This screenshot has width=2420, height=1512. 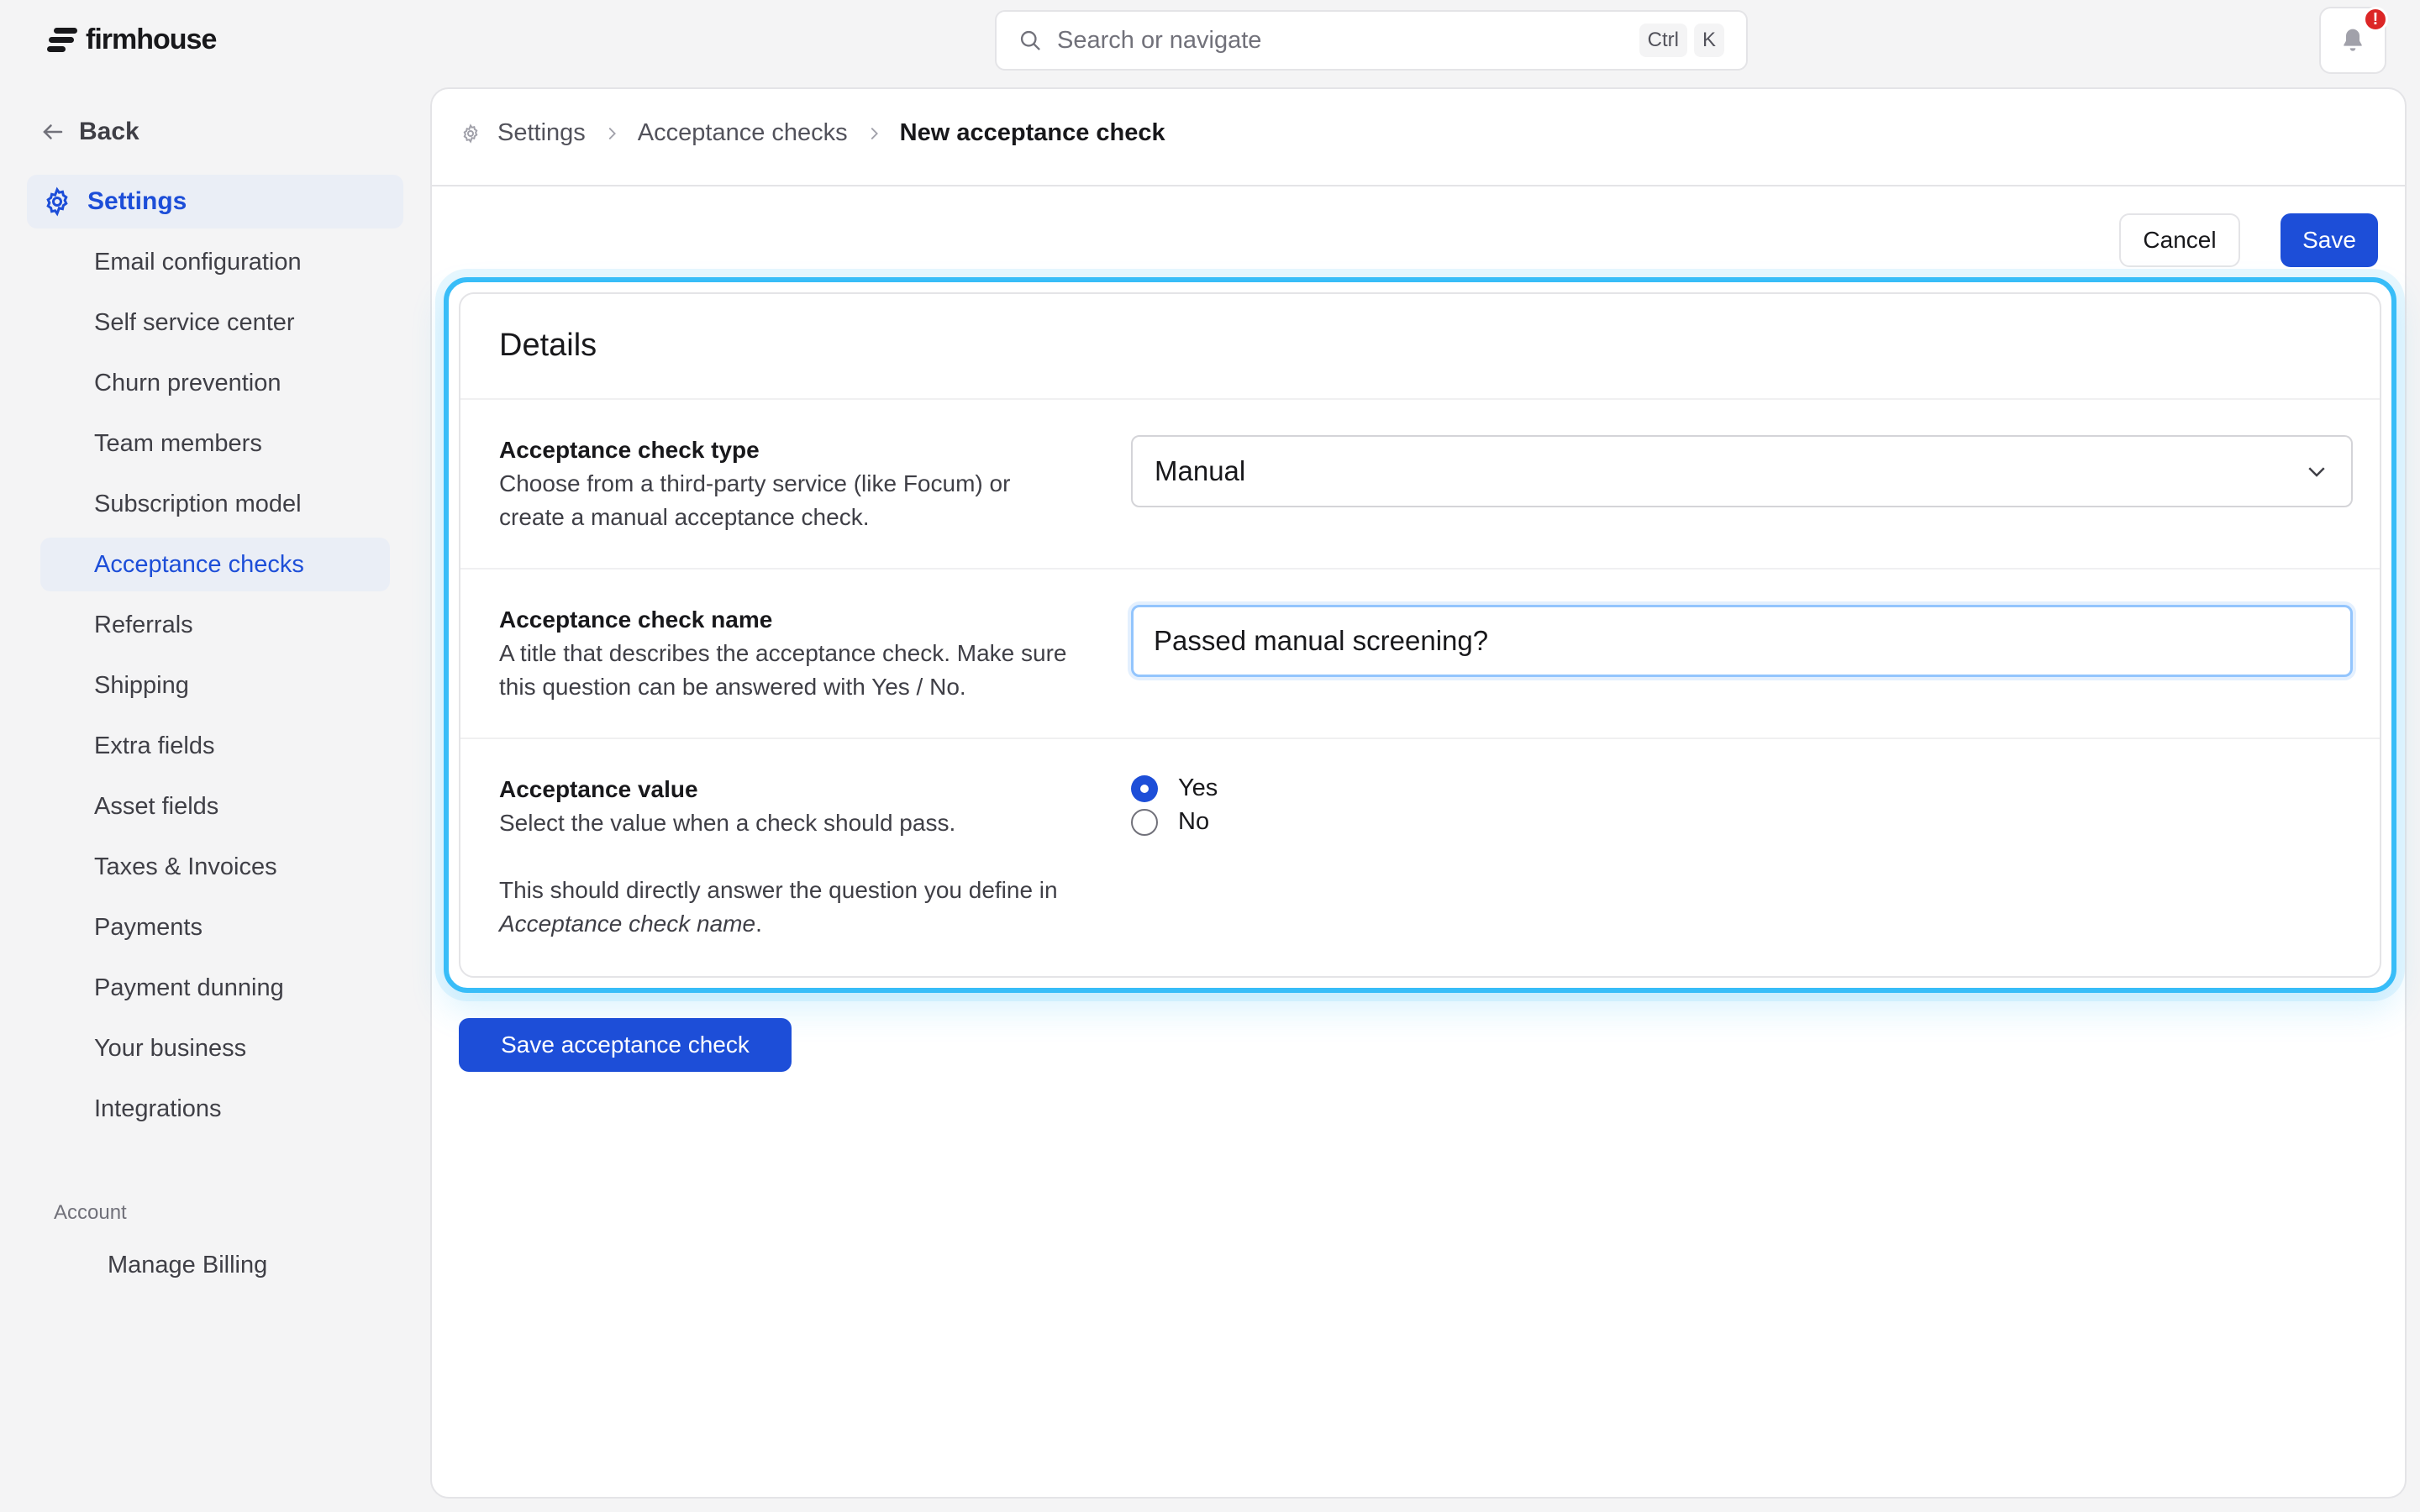 I want to click on shortcut-ctrl-key: Ctrl, so click(x=1663, y=40).